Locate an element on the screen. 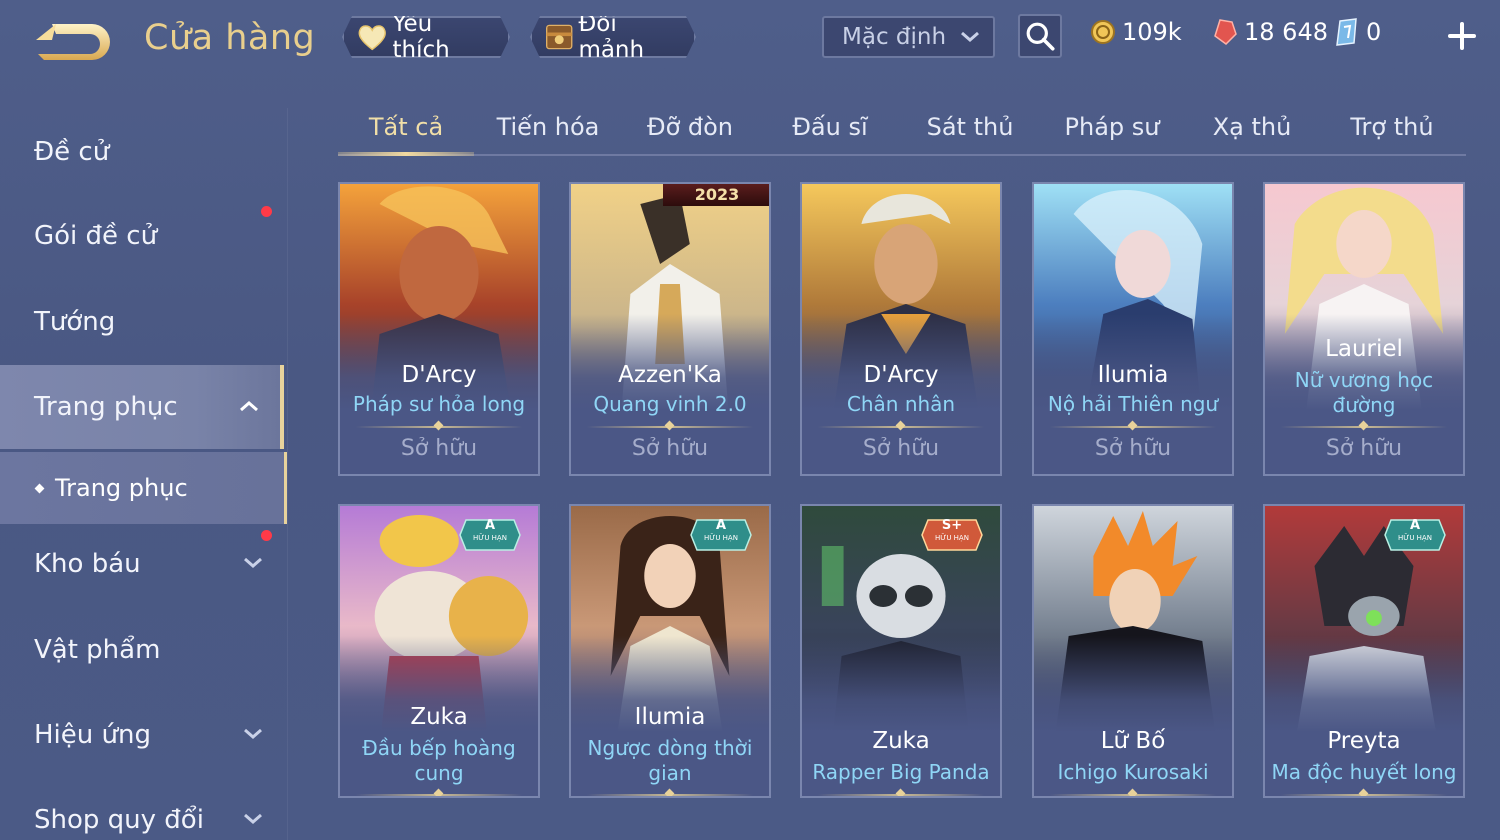 The width and height of the screenshot is (1500, 840). chevron-up-icon is located at coordinates (249, 406).